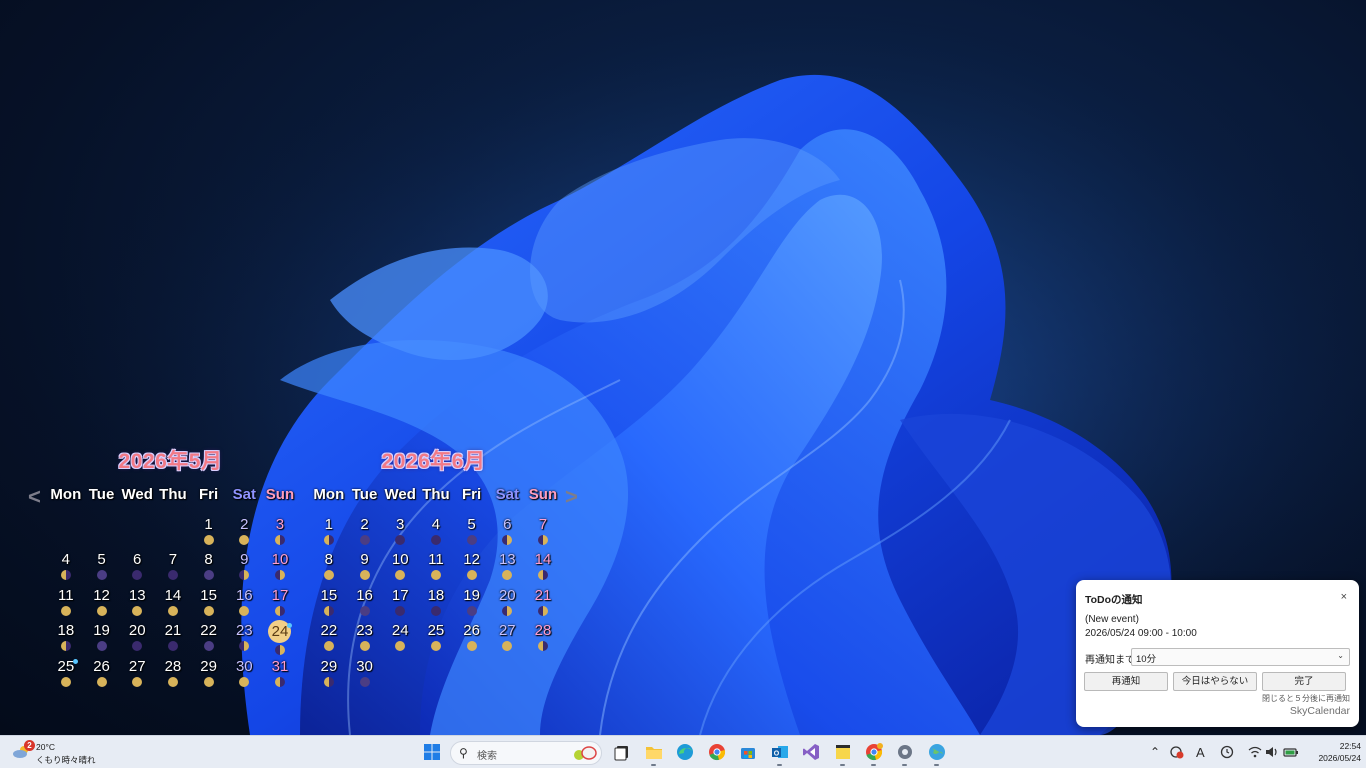  What do you see at coordinates (432, 752) in the screenshot?
I see `windows-start-icon` at bounding box center [432, 752].